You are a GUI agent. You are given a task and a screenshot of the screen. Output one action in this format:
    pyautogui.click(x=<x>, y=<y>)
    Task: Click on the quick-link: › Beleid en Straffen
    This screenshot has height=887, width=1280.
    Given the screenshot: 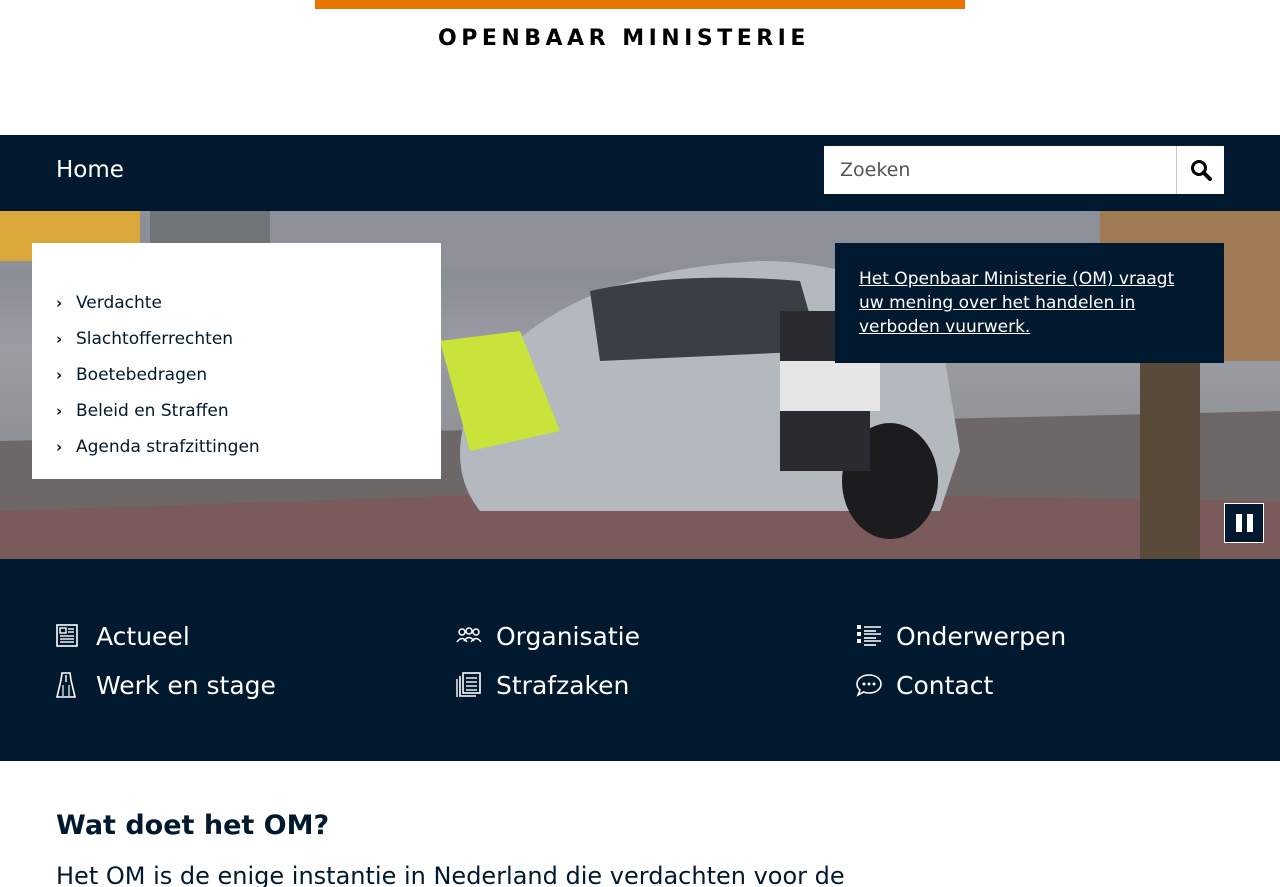 What is the action you would take?
    pyautogui.click(x=248, y=411)
    